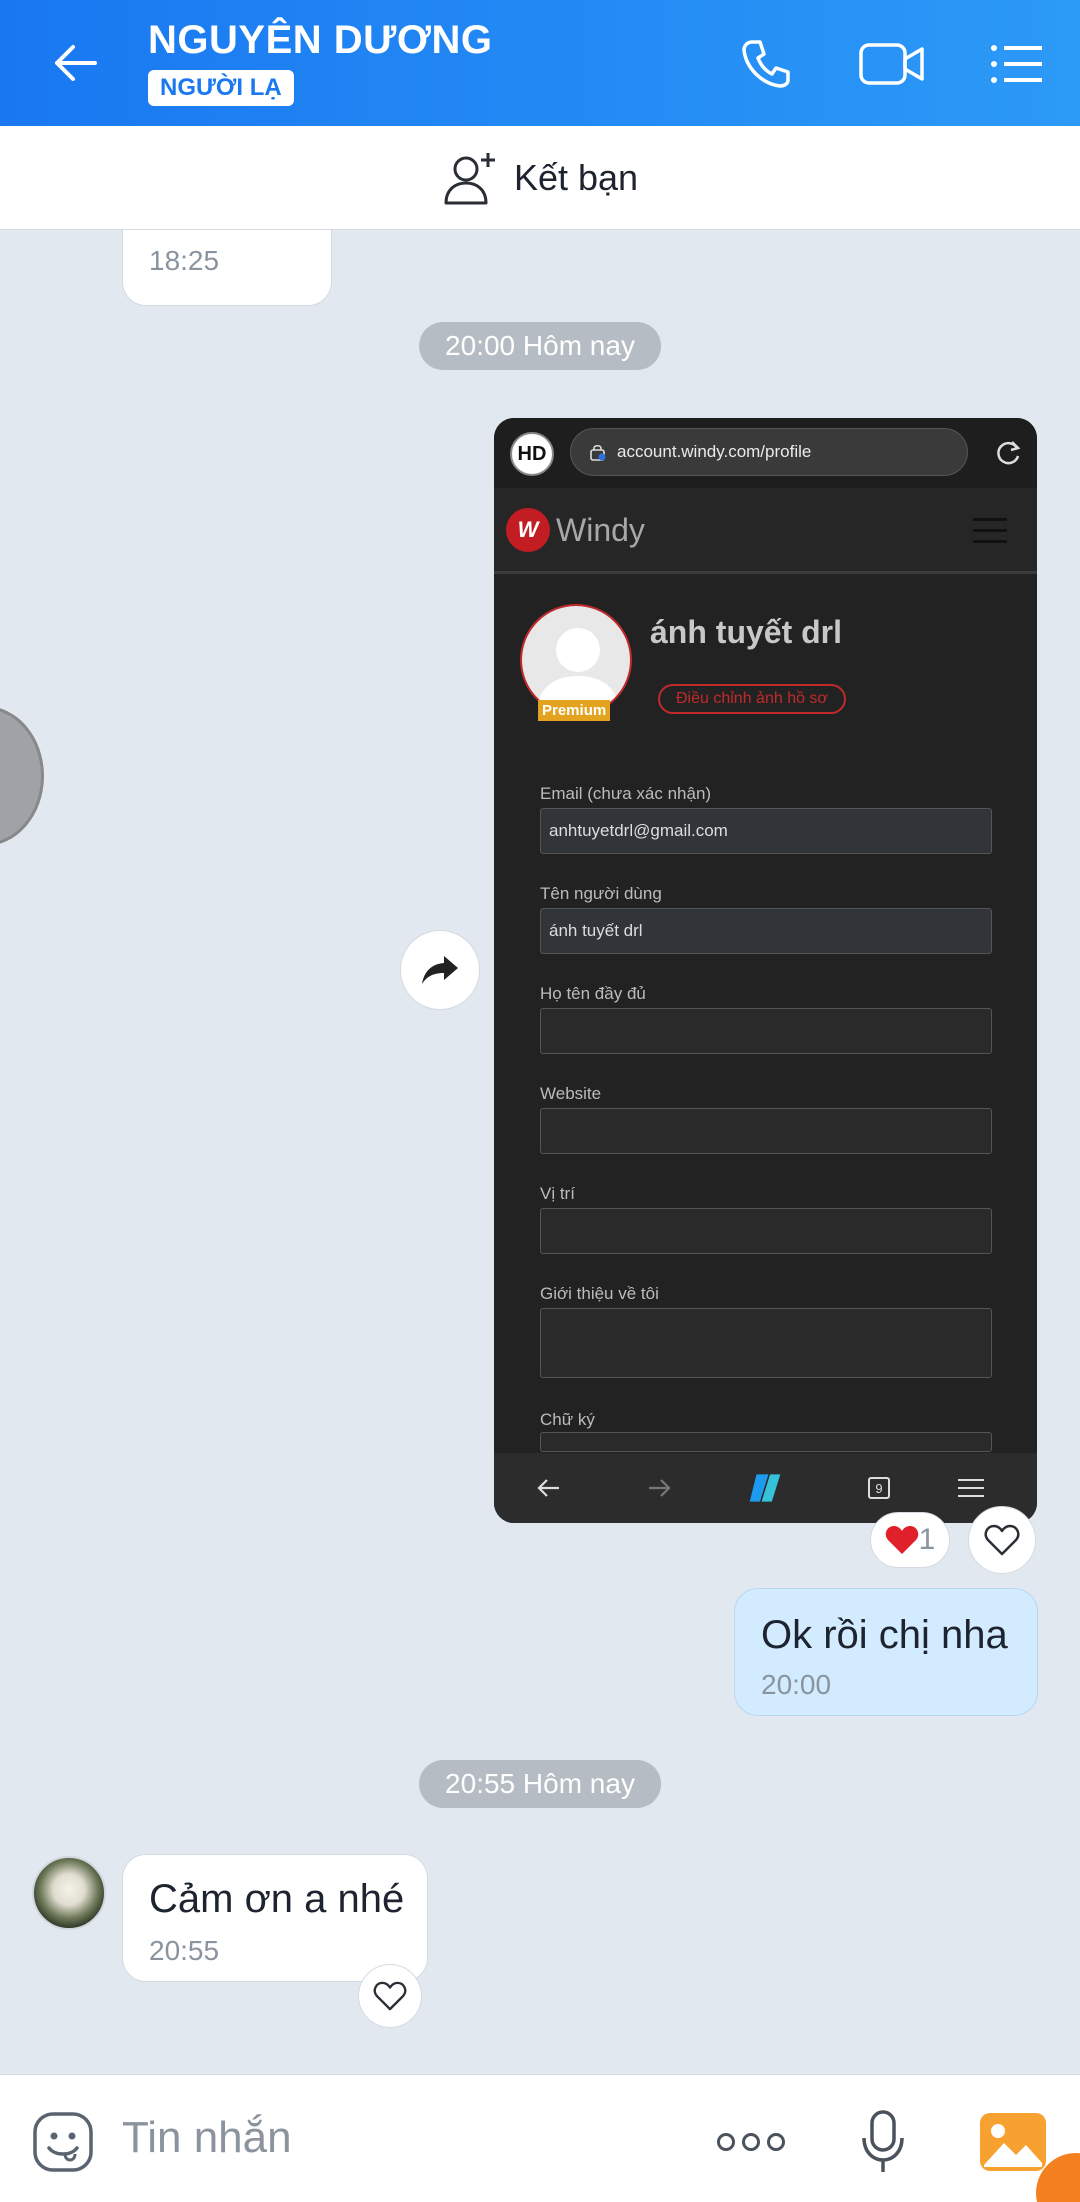 The width and height of the screenshot is (1080, 2202). Describe the element at coordinates (990, 531) in the screenshot. I see `hamburger-icon` at that location.